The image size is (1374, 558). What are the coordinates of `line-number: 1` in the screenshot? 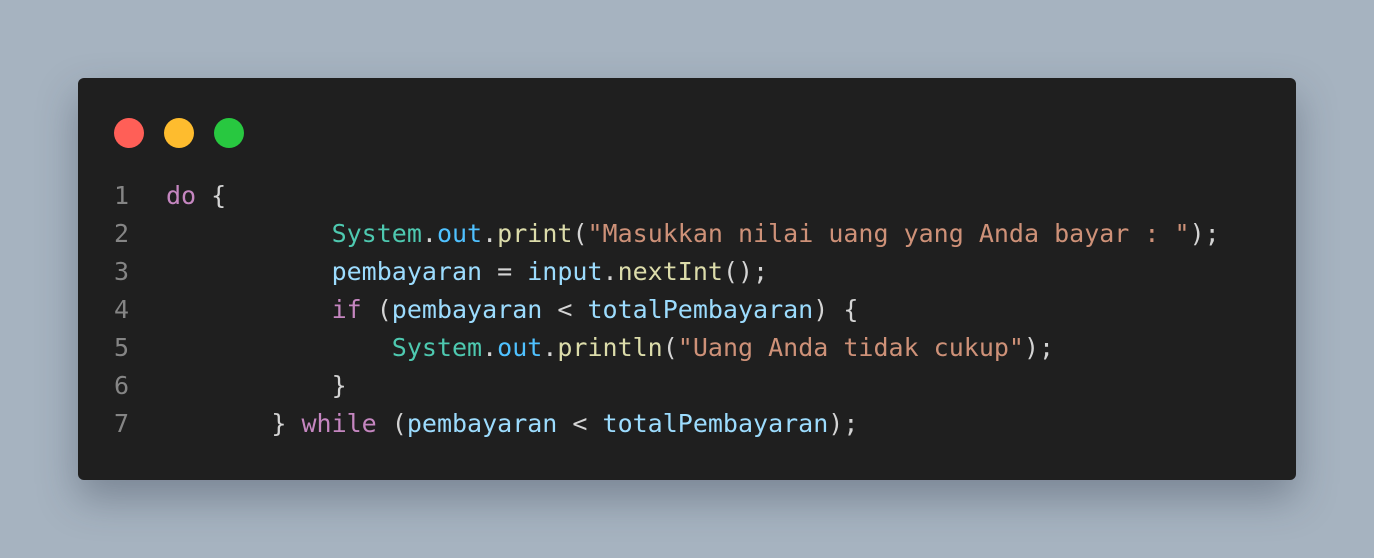 It's located at (122, 195).